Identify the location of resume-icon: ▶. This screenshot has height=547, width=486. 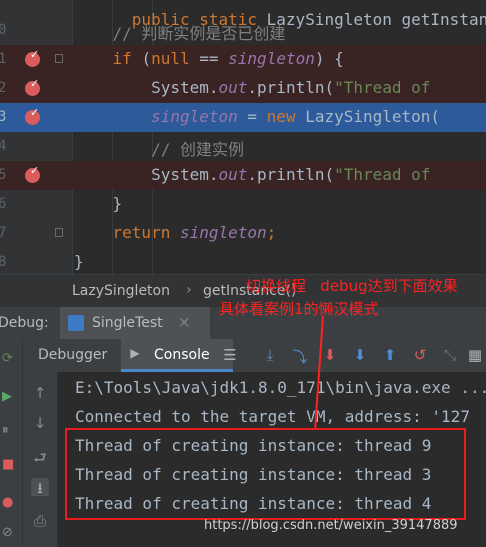
(9, 396).